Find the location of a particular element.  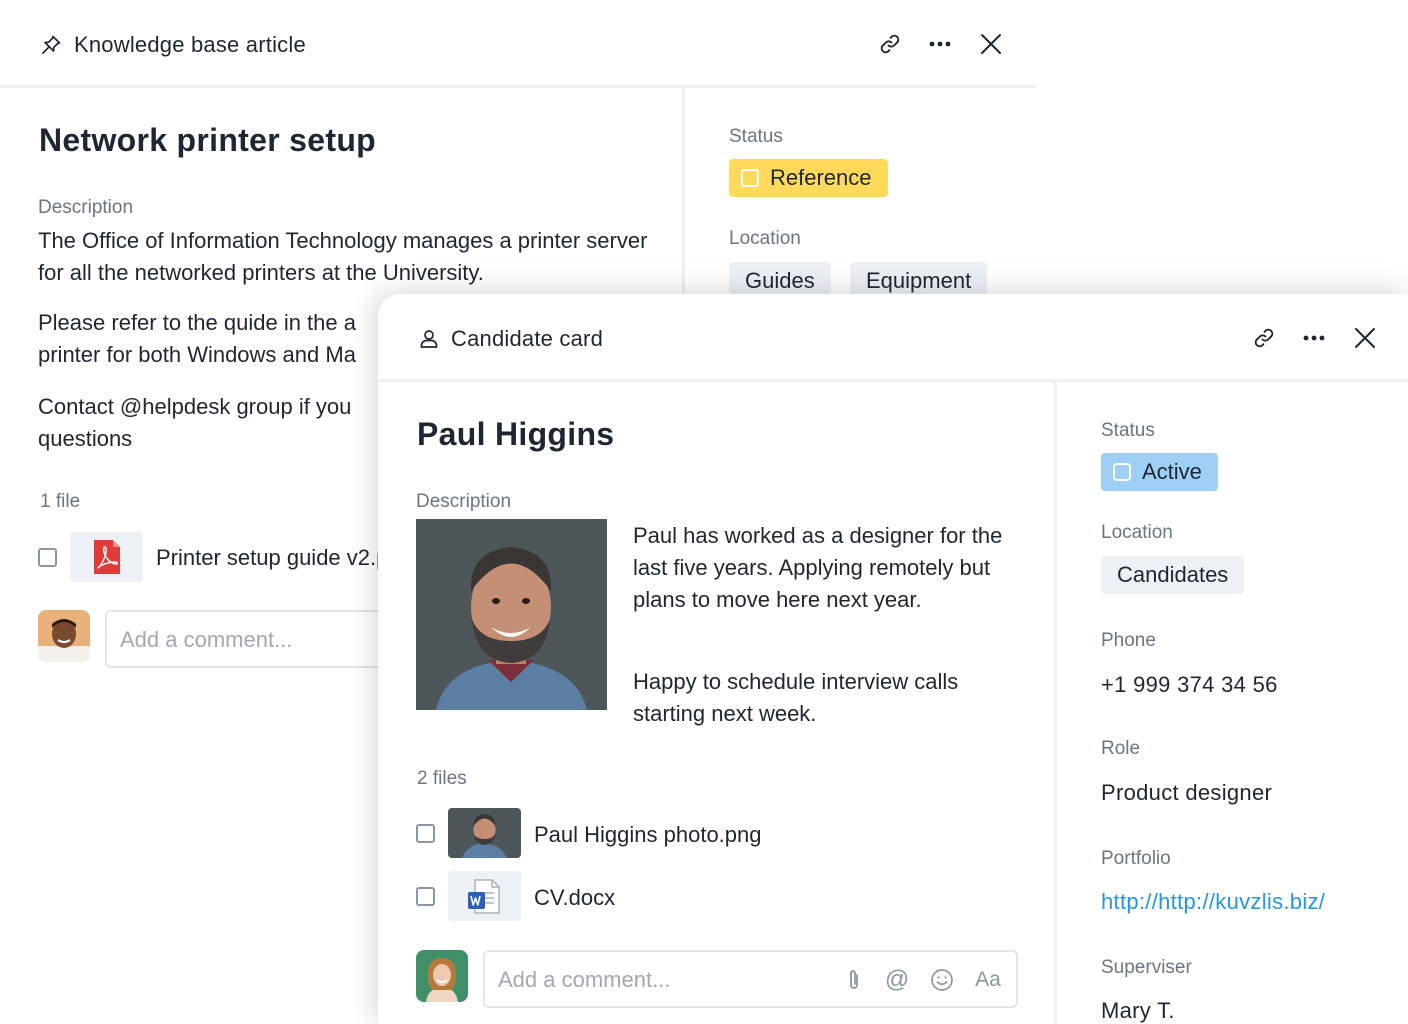

column-divider is located at coordinates (1055, 703).